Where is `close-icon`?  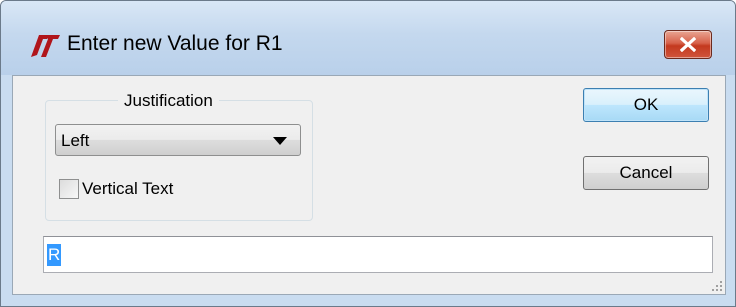 close-icon is located at coordinates (688, 44).